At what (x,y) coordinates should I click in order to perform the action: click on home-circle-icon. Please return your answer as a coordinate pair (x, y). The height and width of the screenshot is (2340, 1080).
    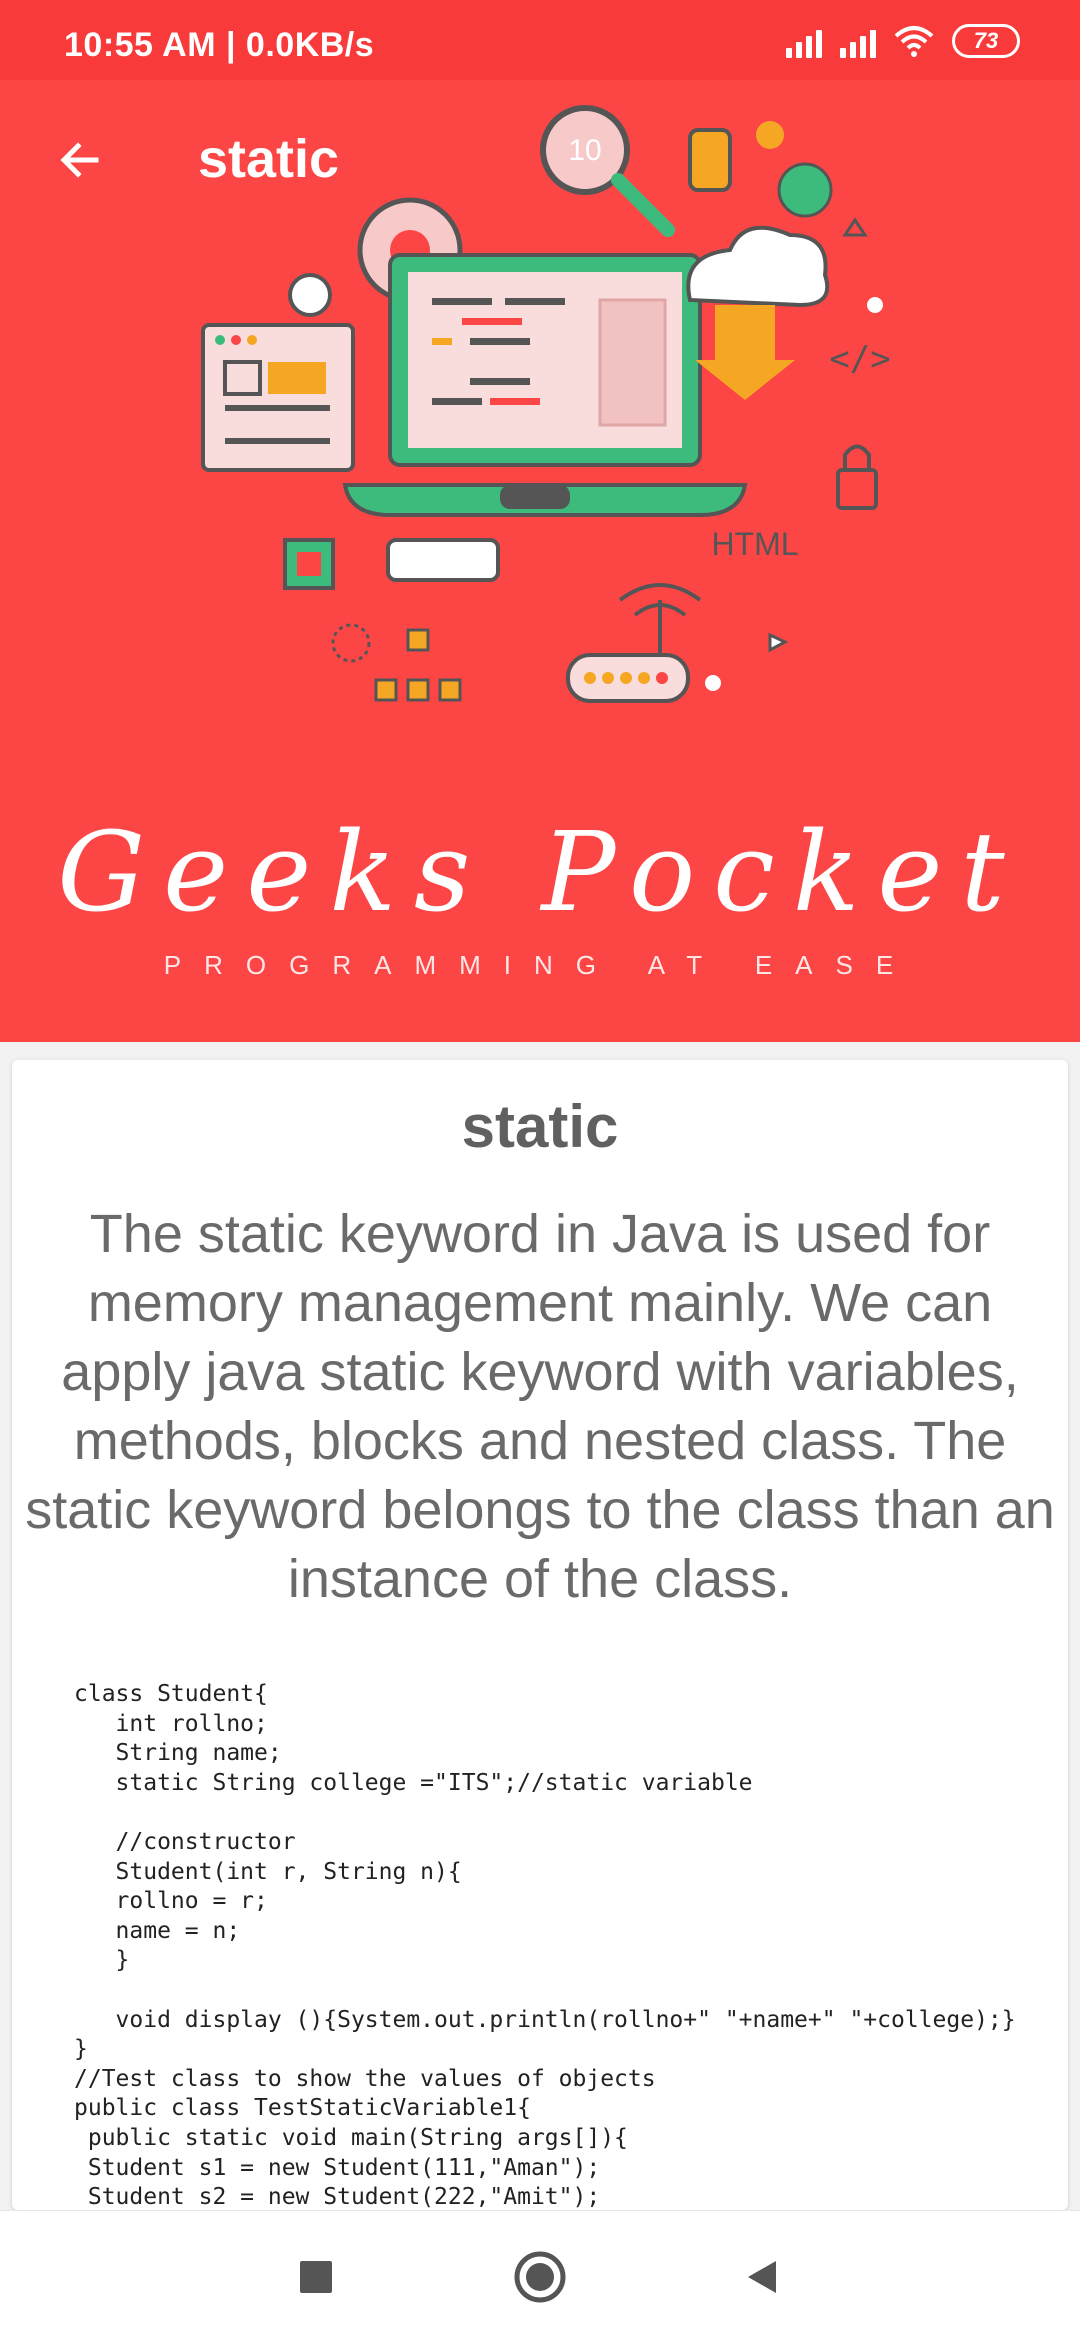
    Looking at the image, I should click on (540, 2277).